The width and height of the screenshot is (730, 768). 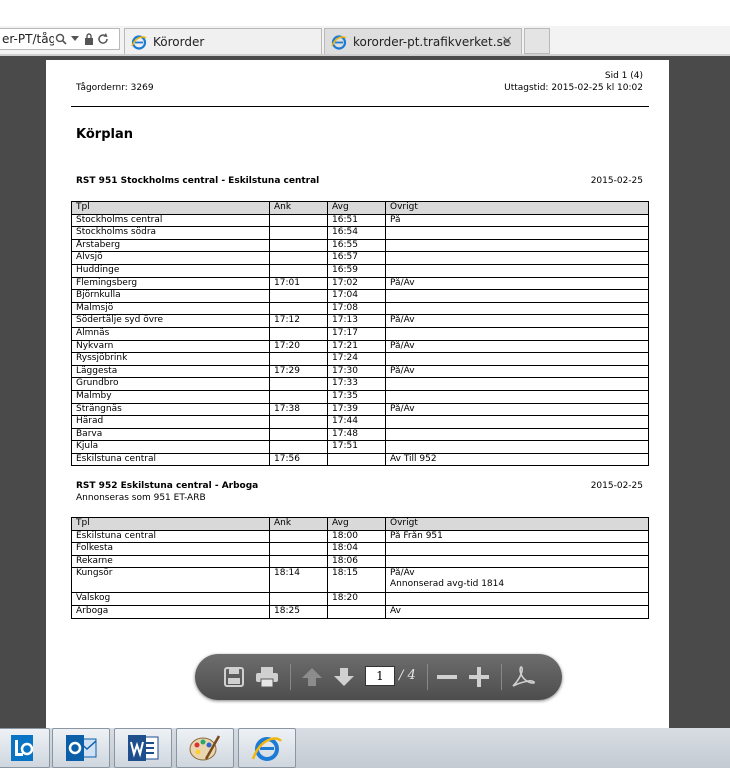 I want to click on address-bar: er-PT/tåg, so click(x=60, y=39).